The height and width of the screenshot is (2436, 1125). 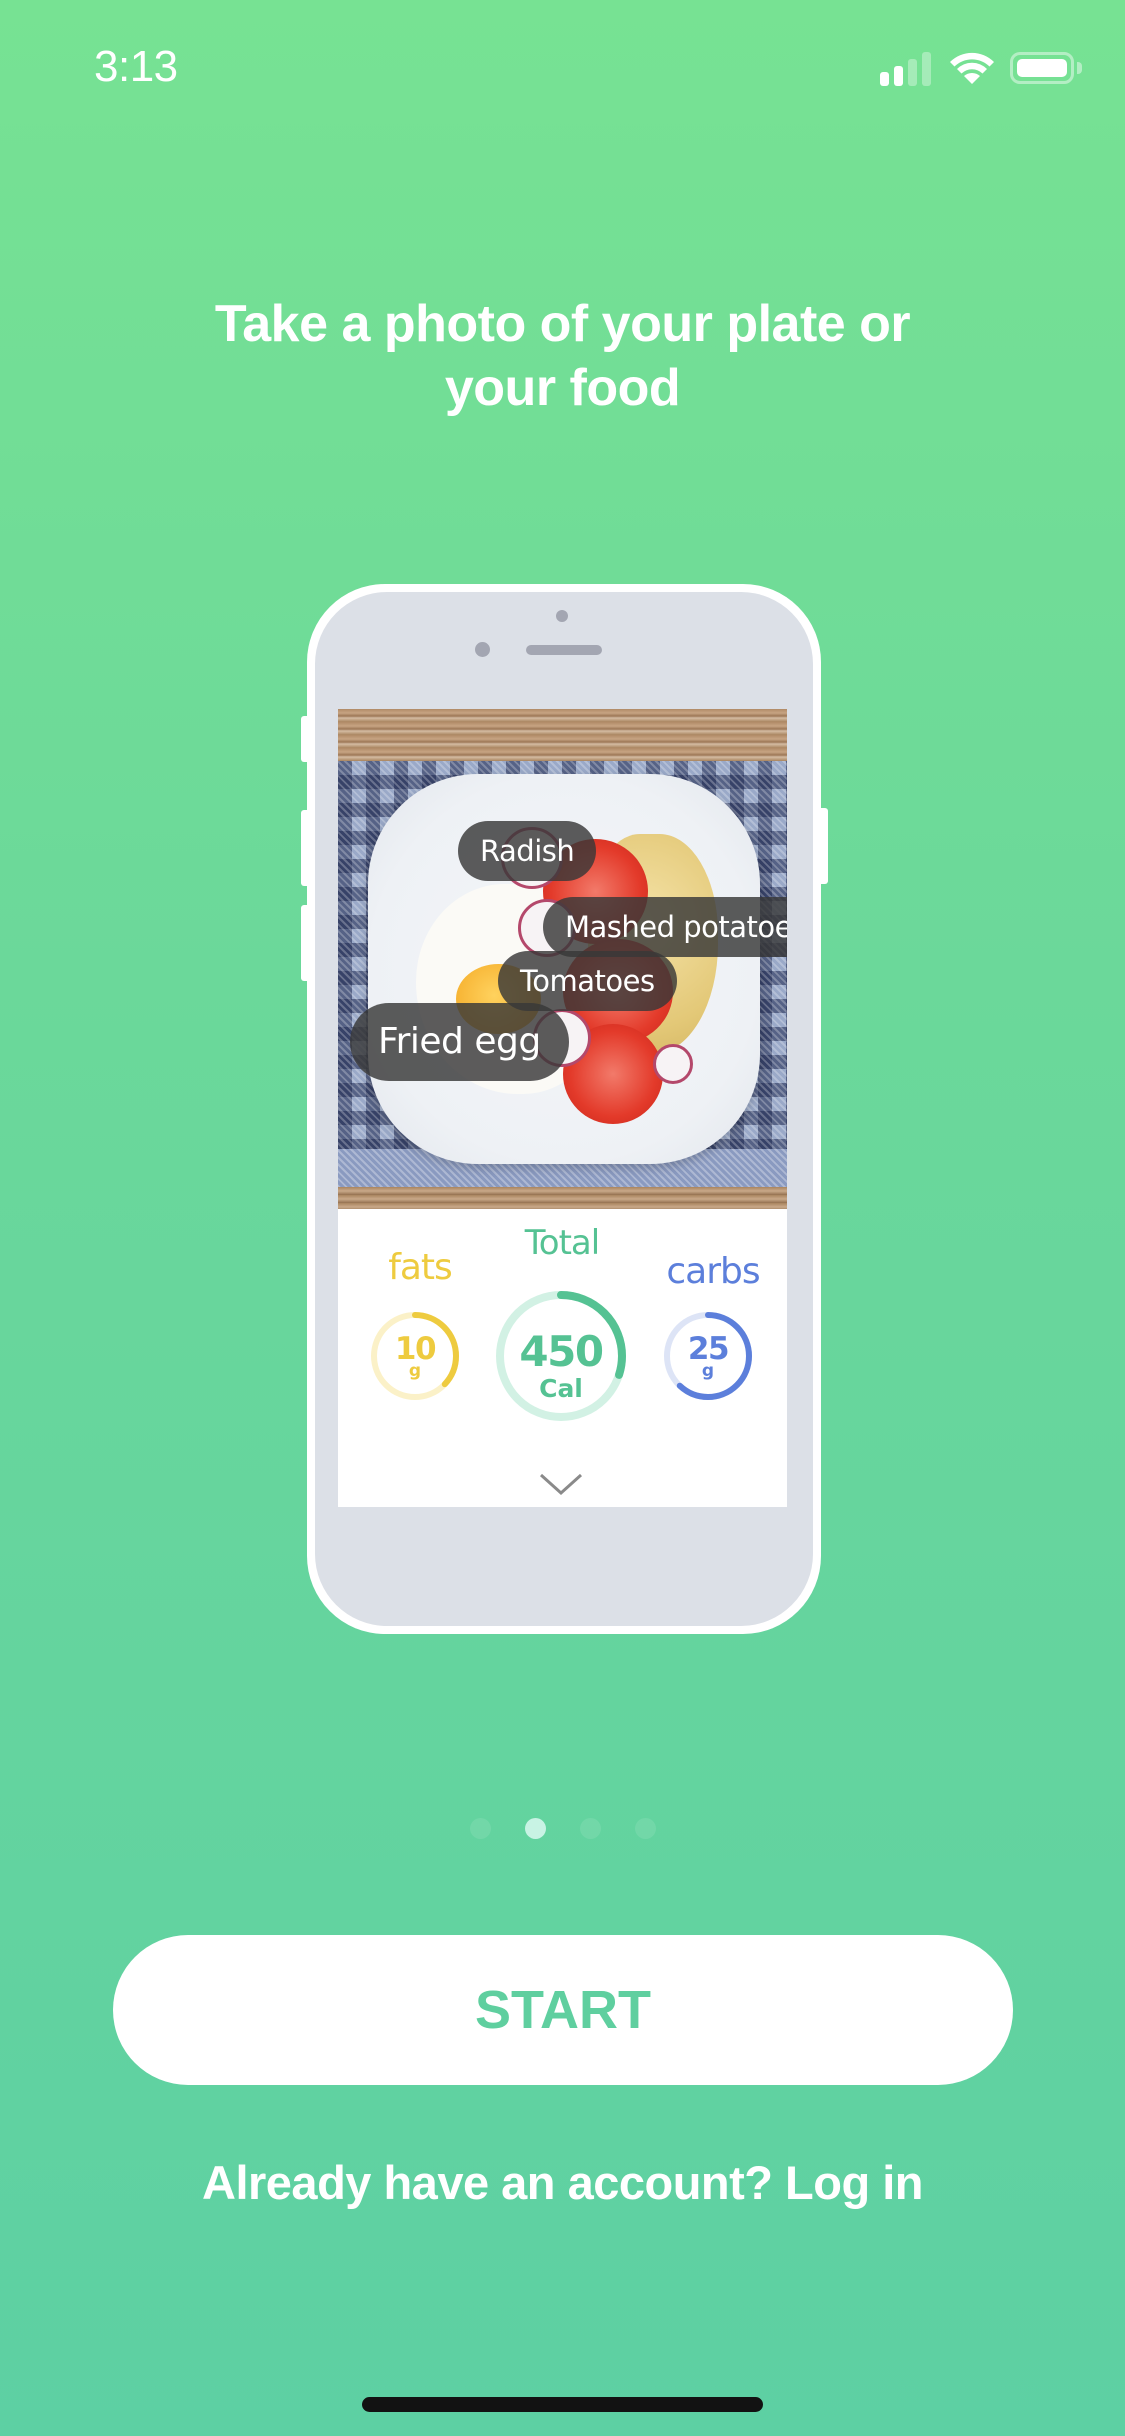 I want to click on login-link: Already have an account? Log in, so click(x=562, y=2182).